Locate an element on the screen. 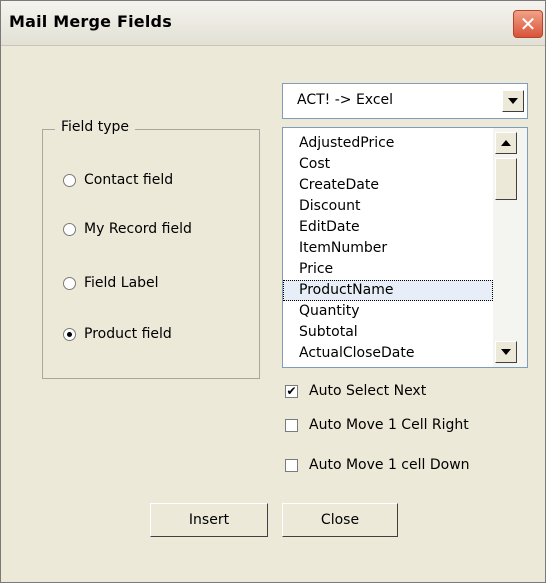  field-type-label: Field type is located at coordinates (95, 127).